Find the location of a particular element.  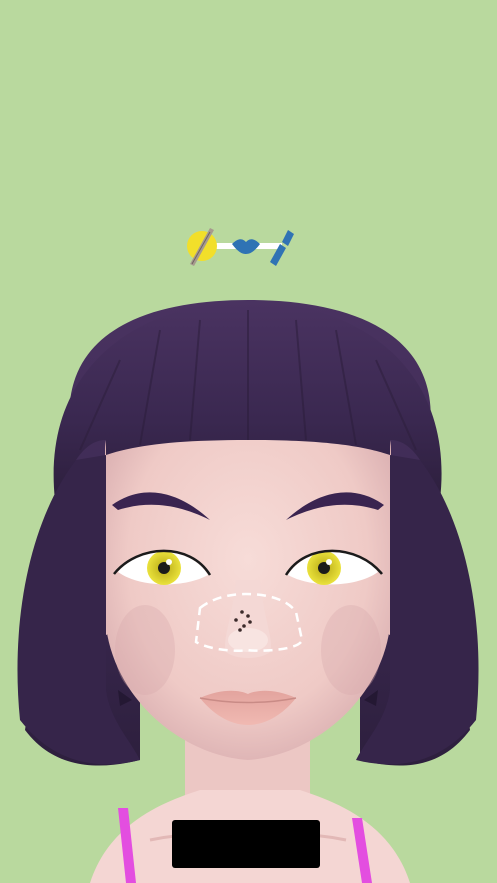

tweezers-icon is located at coordinates (202, 247).